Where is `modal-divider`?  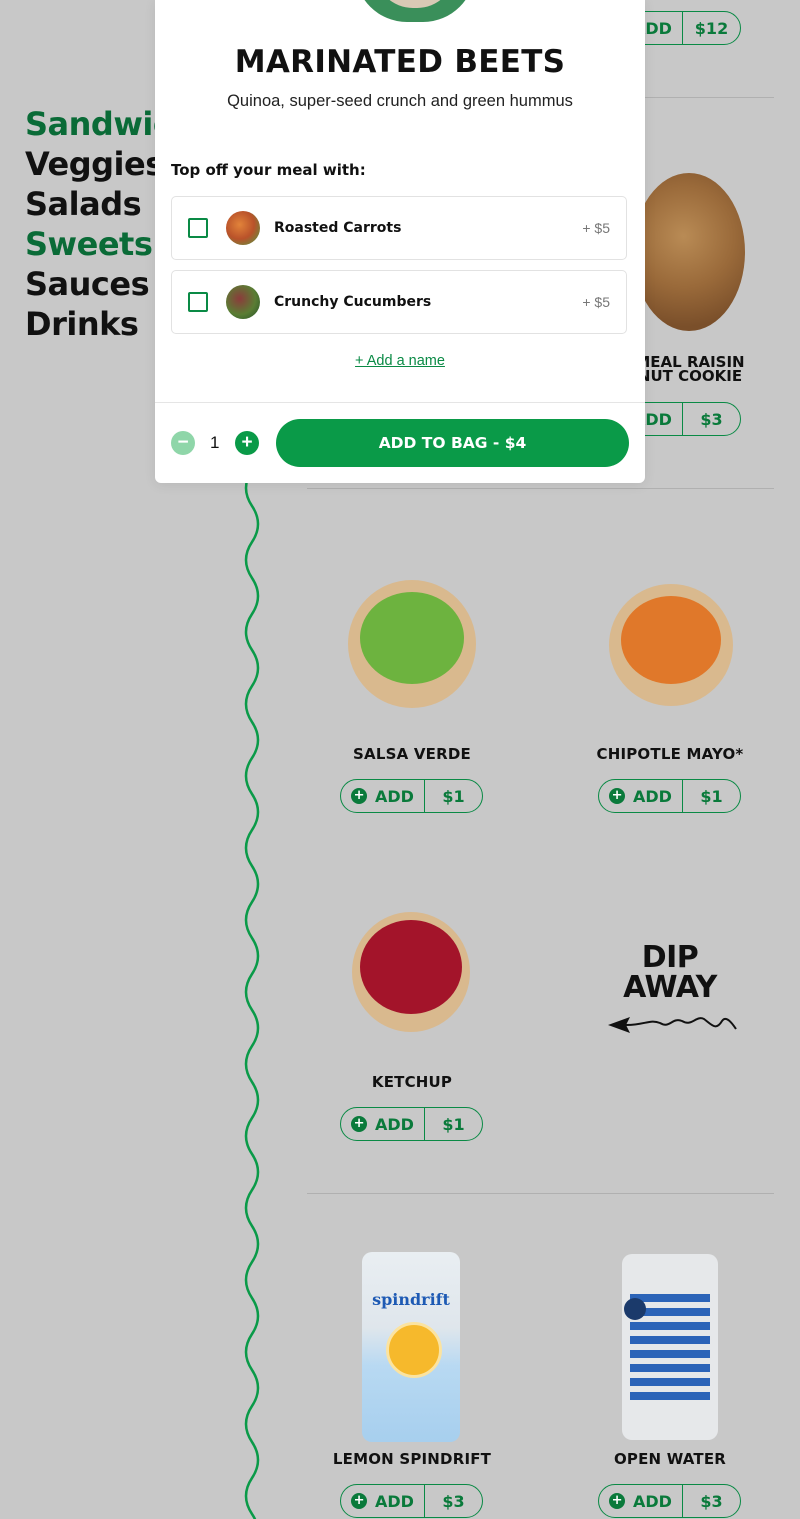
modal-divider is located at coordinates (400, 402).